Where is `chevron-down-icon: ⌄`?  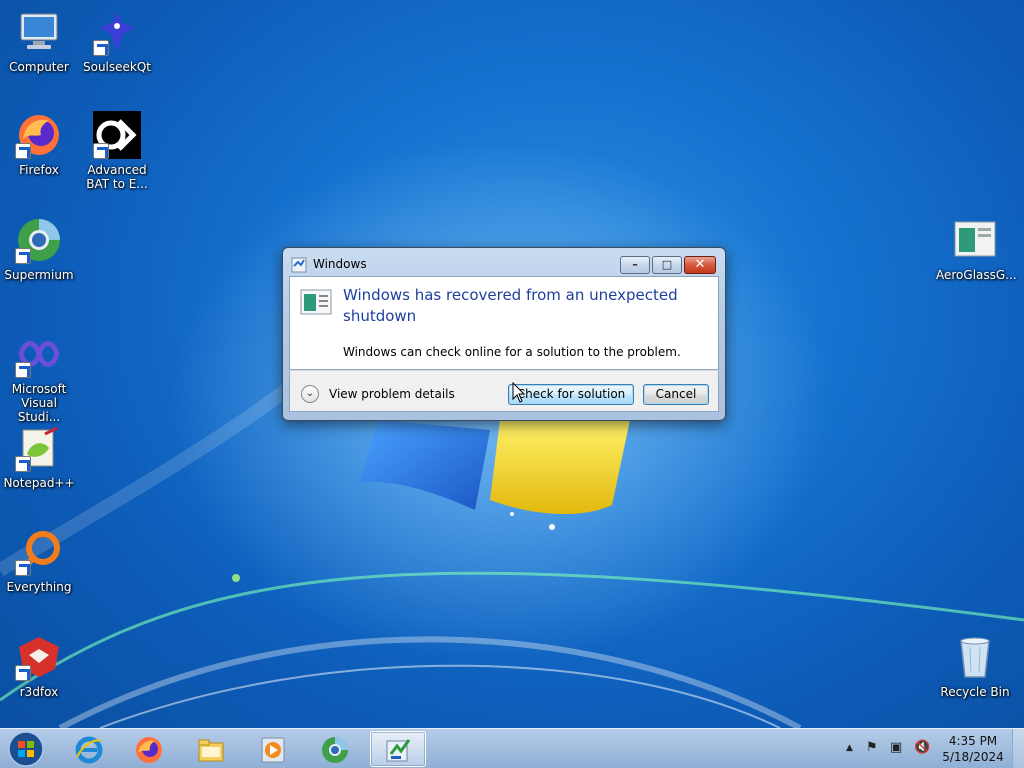
chevron-down-icon: ⌄ is located at coordinates (310, 394).